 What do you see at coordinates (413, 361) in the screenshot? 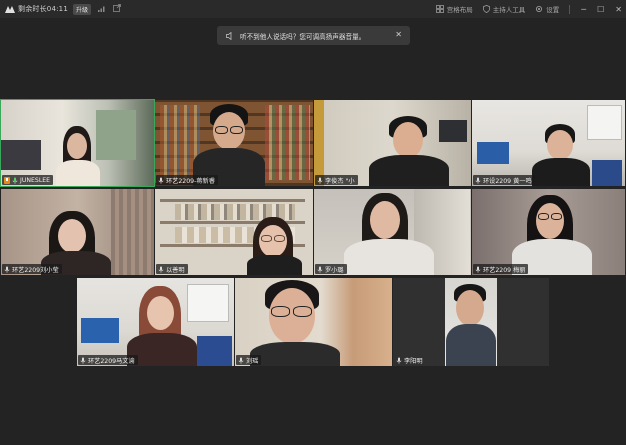
I see `participant-name: 李阳明` at bounding box center [413, 361].